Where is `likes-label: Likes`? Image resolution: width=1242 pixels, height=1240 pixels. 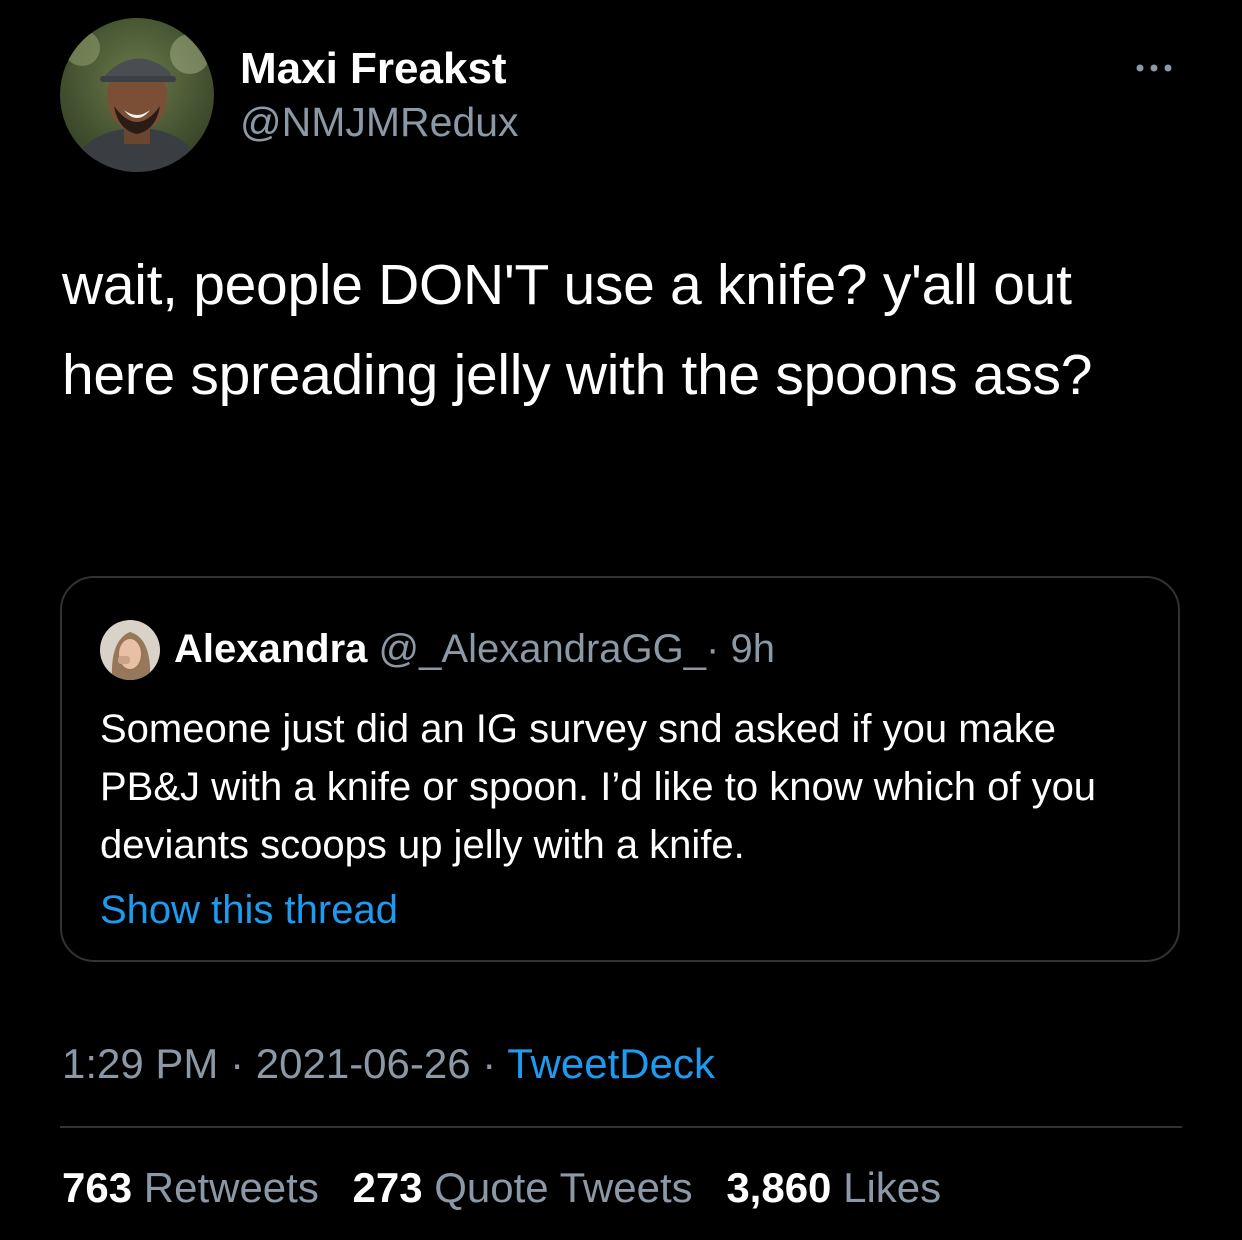 likes-label: Likes is located at coordinates (892, 1187).